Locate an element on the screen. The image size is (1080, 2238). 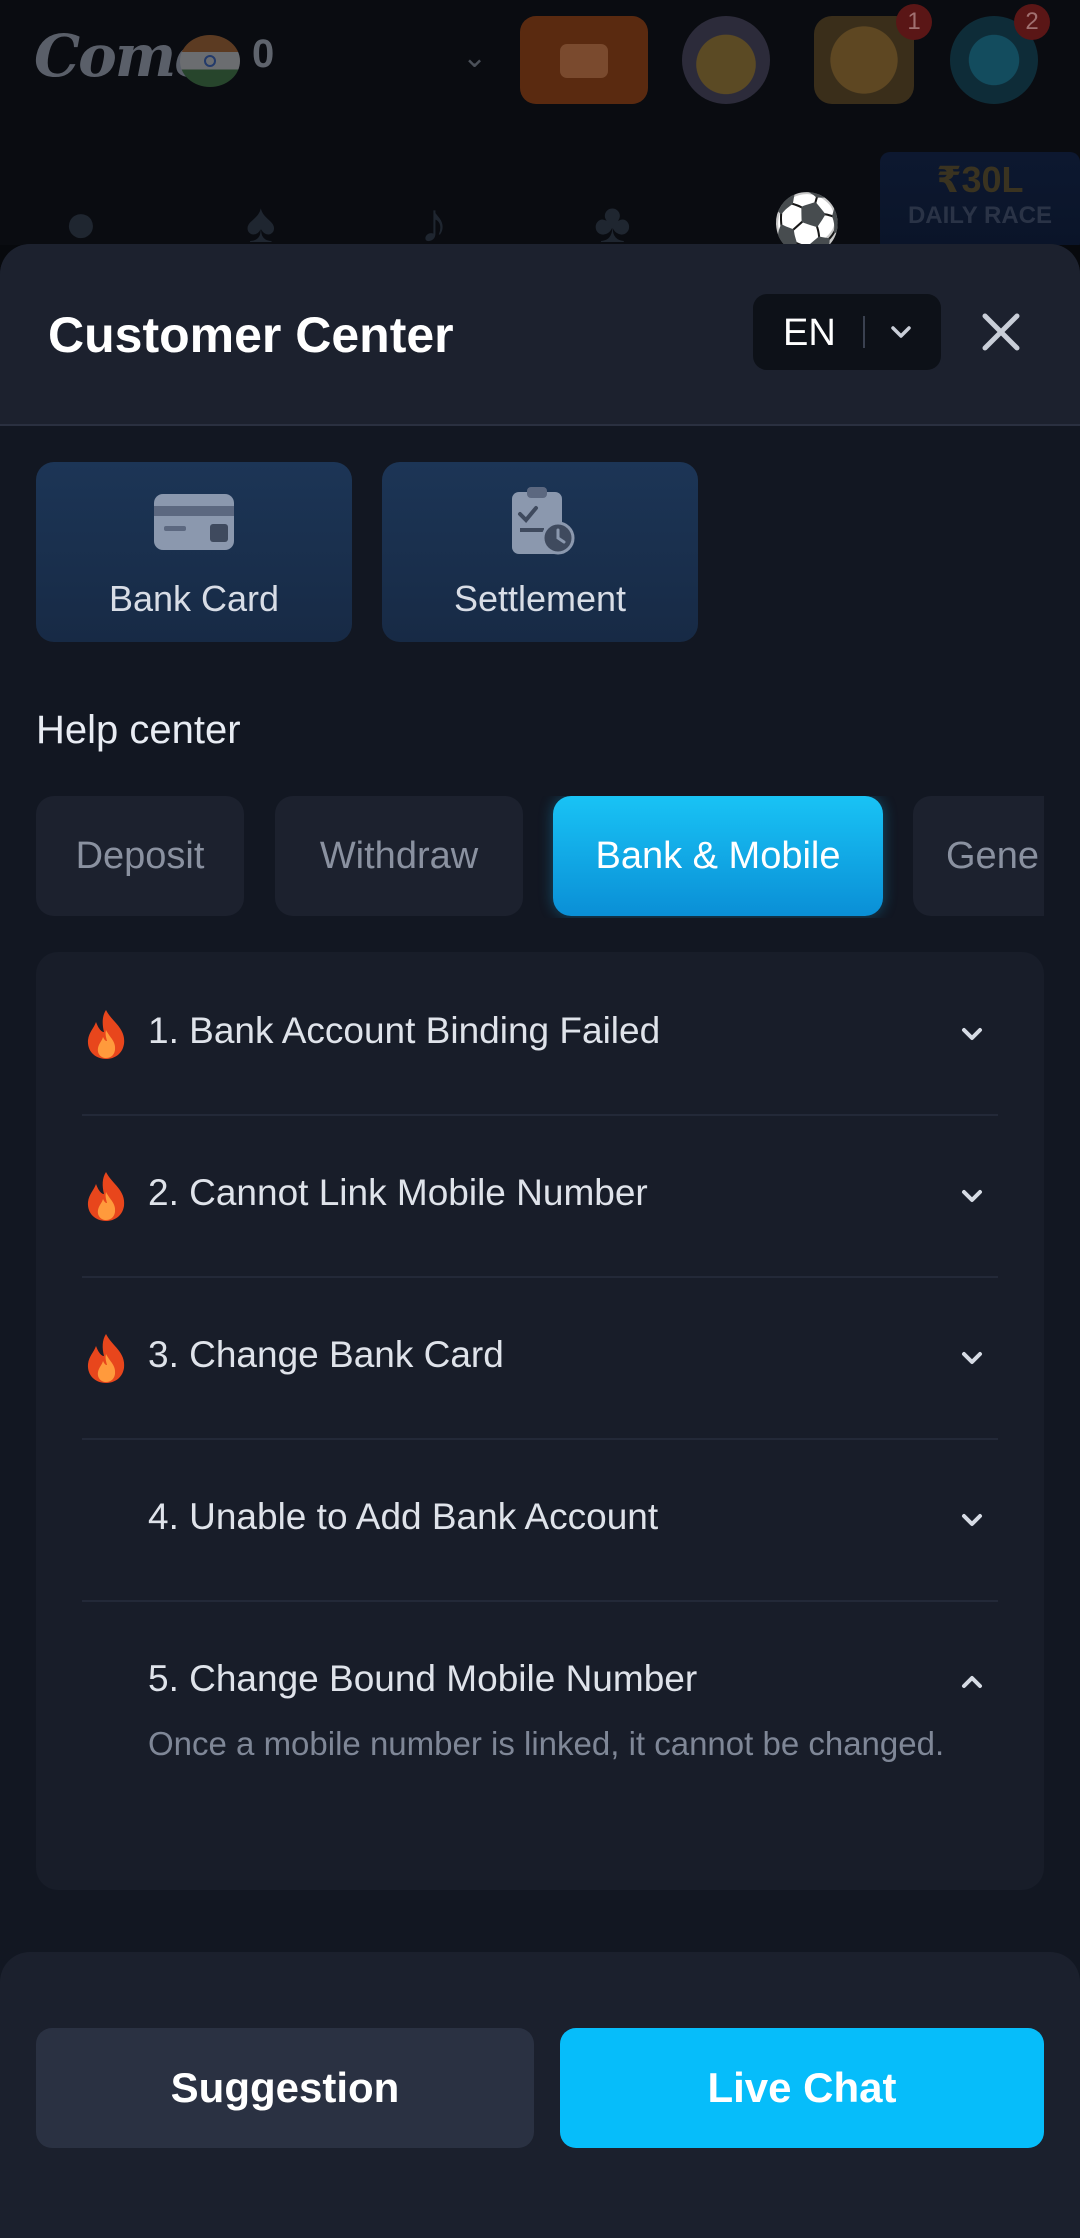
treasure-pot-icon is located at coordinates (726, 60).